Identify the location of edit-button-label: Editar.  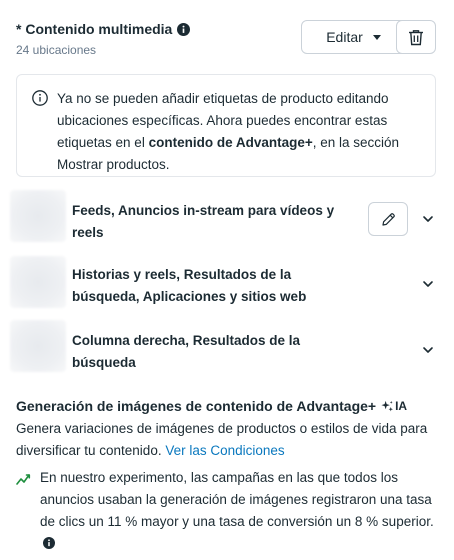
(344, 37).